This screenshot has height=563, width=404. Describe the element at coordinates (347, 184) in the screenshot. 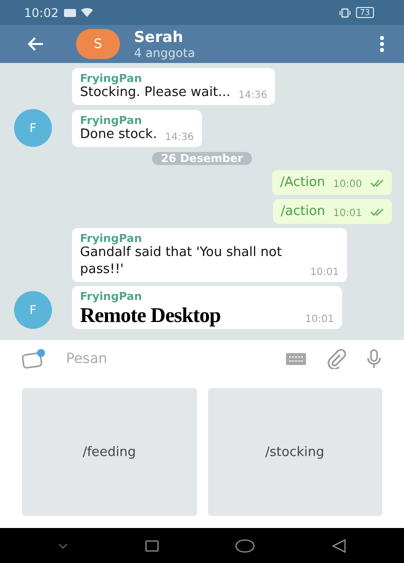

I see `message-time: 10:00` at that location.